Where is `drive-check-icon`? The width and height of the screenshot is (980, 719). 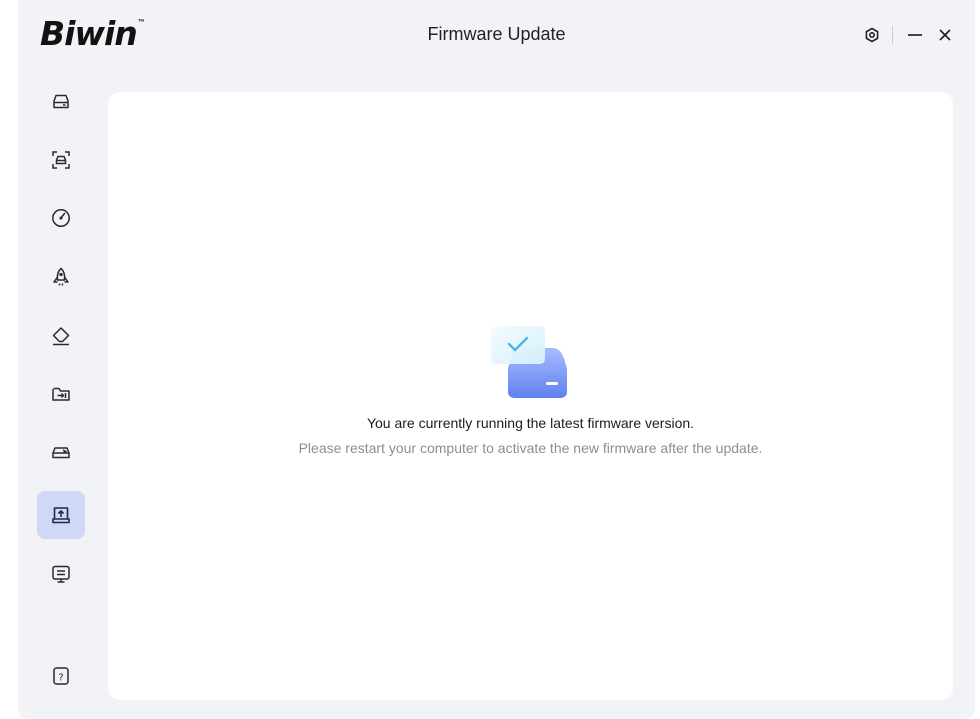 drive-check-icon is located at coordinates (529, 362).